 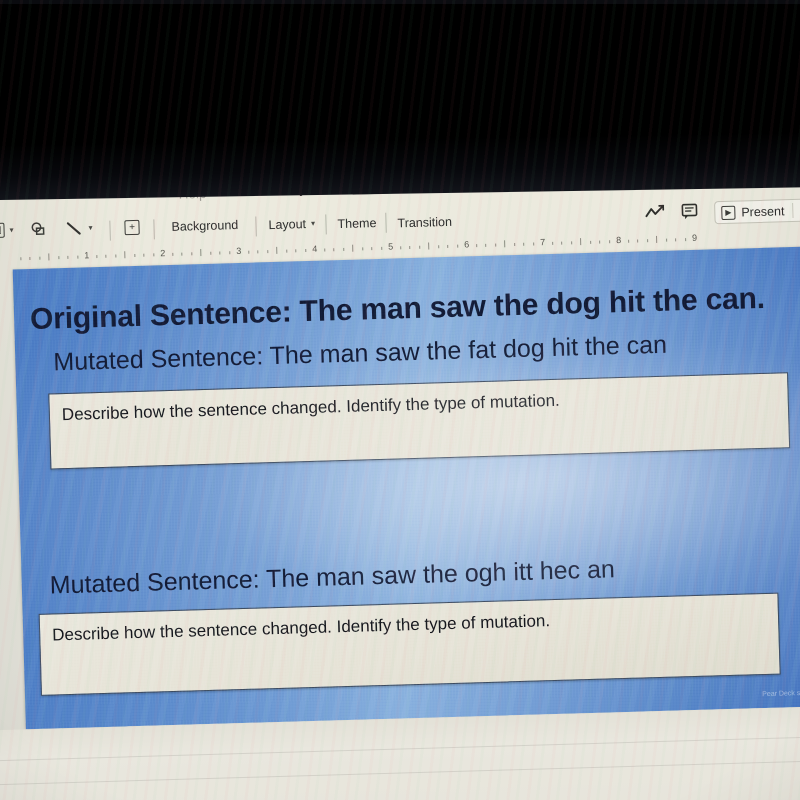 I want to click on shape-icon: ▣, so click(x=2, y=230).